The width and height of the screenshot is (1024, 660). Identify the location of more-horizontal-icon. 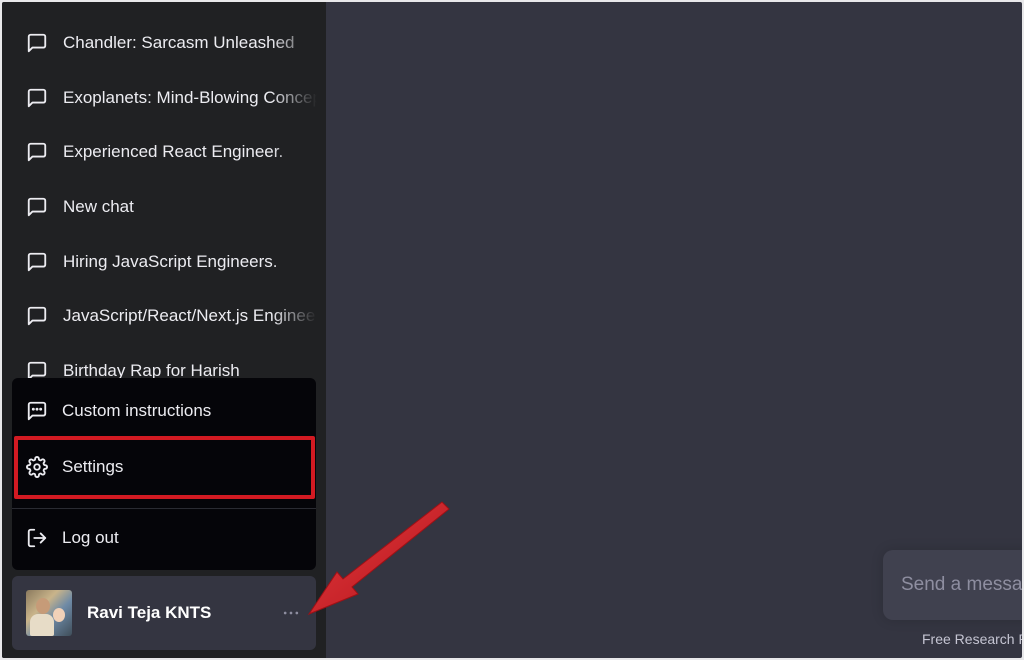
(291, 613).